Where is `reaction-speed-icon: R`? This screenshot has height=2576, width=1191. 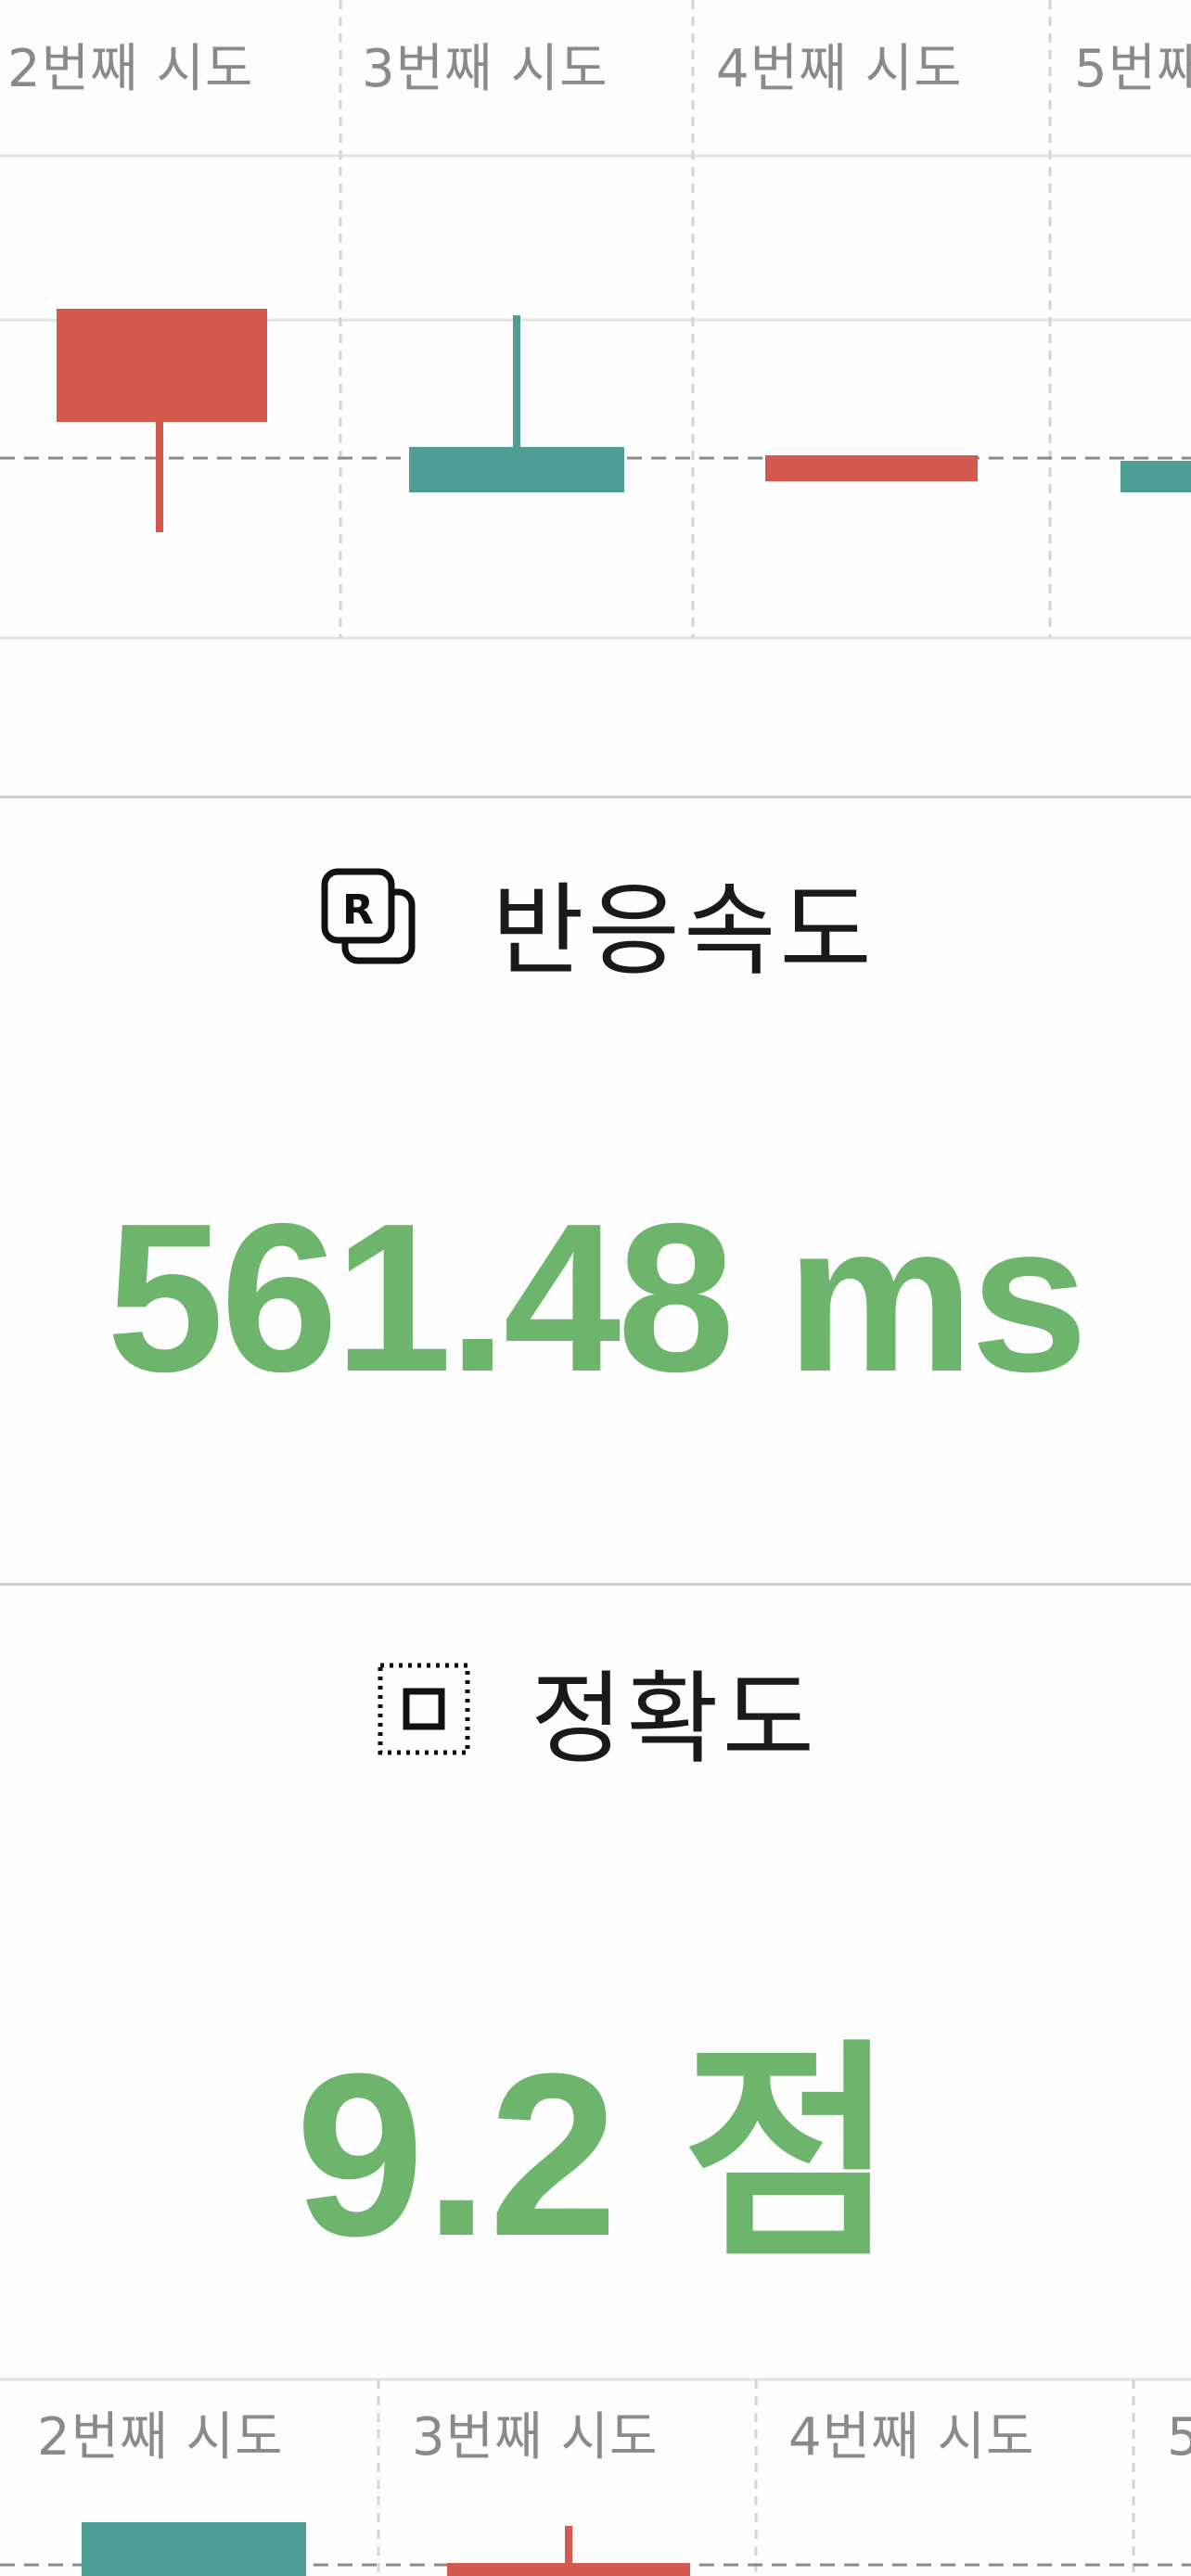 reaction-speed-icon: R is located at coordinates (375, 923).